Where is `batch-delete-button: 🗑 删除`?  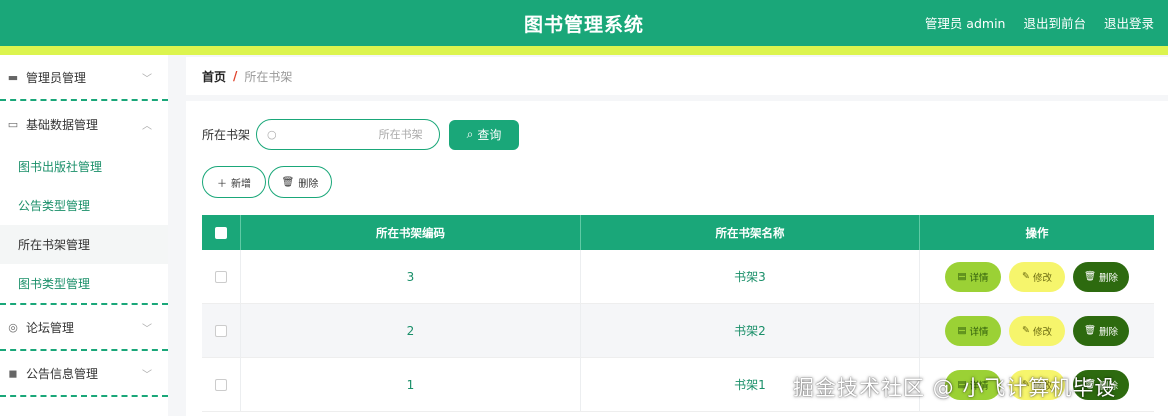 batch-delete-button: 🗑 删除 is located at coordinates (300, 182).